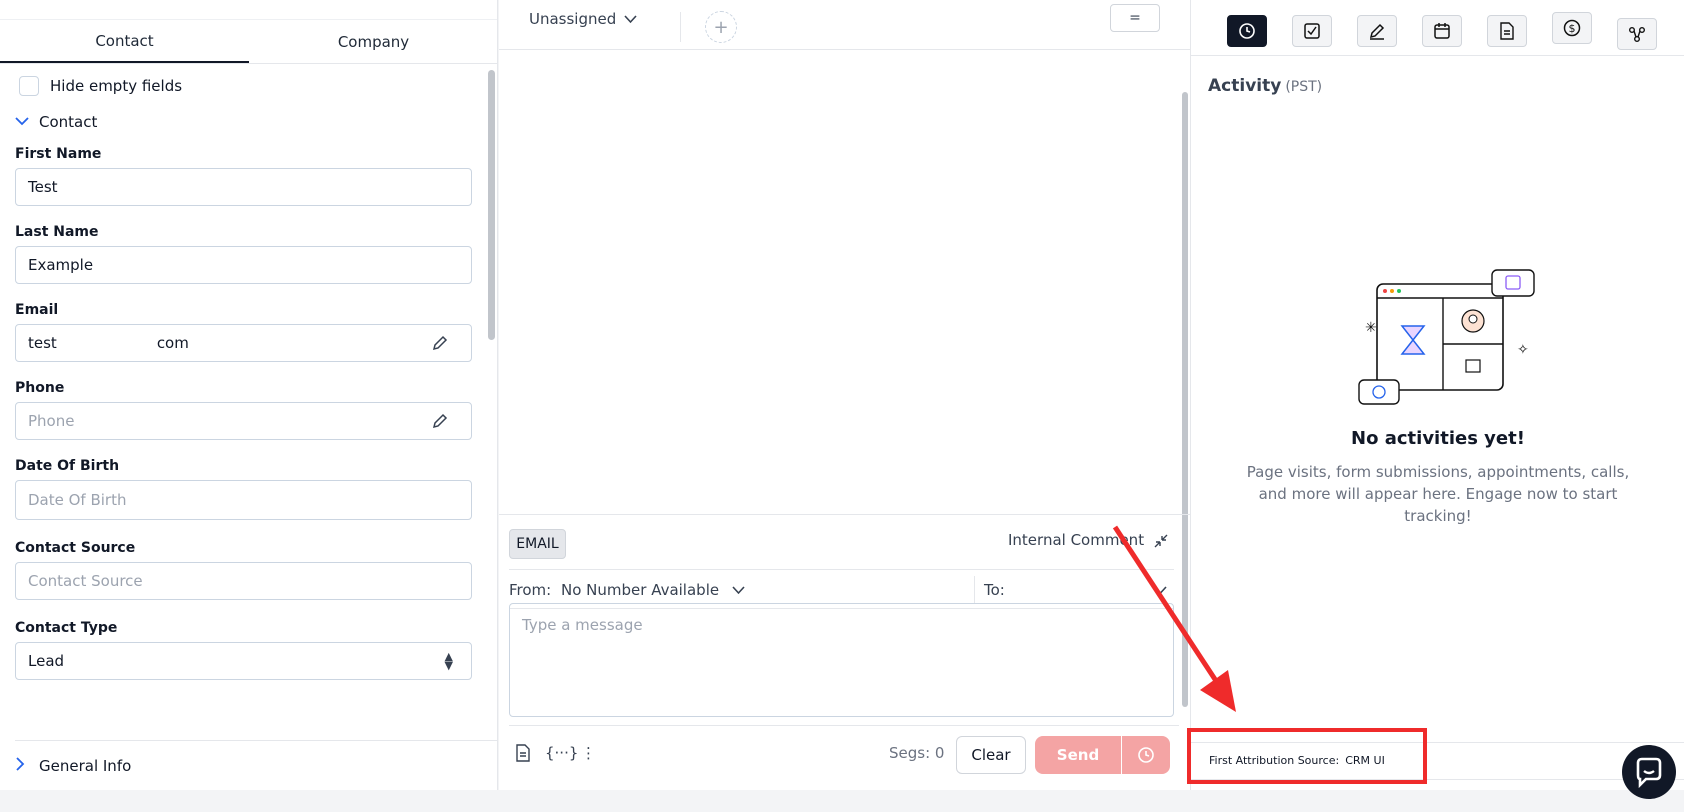 The height and width of the screenshot is (812, 1684). What do you see at coordinates (974, 590) in the screenshot?
I see `to-divider` at bounding box center [974, 590].